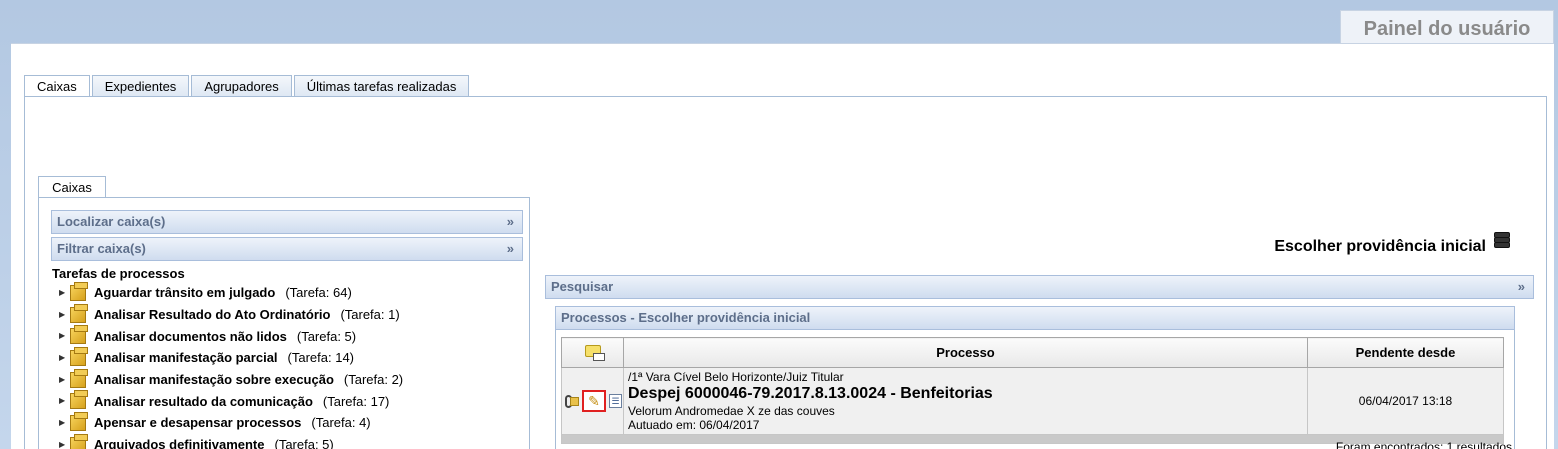  I want to click on stack-icon, so click(1502, 240).